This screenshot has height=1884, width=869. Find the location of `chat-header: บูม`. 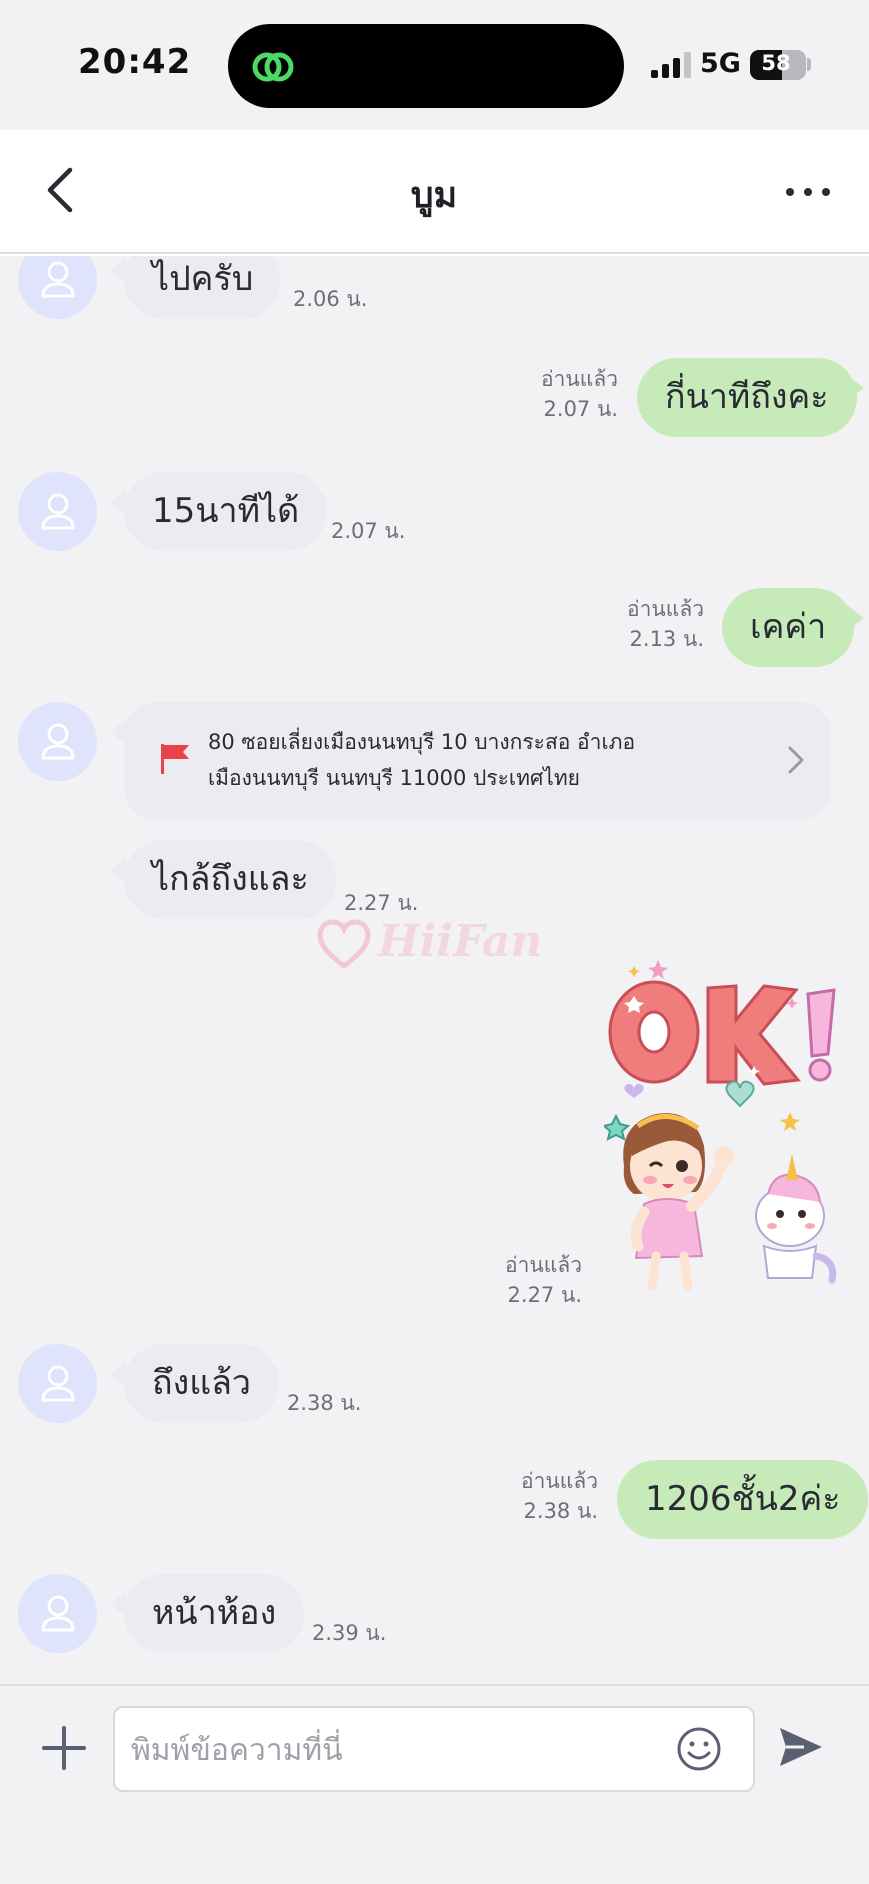

chat-header: บูม is located at coordinates (434, 192).